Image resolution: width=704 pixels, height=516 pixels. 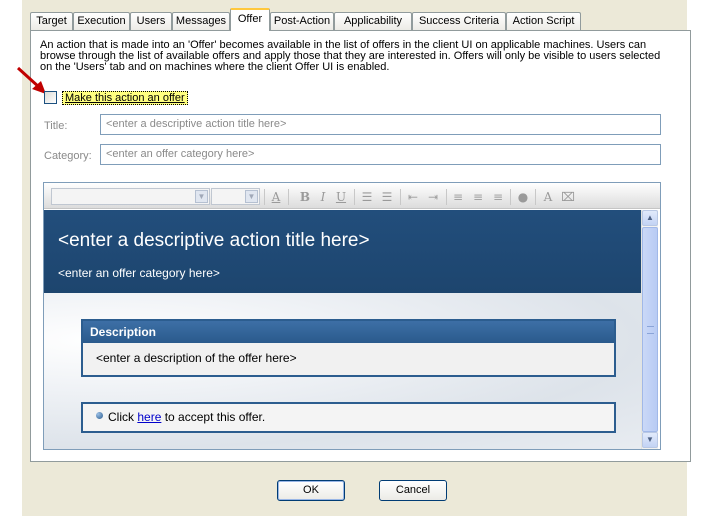 What do you see at coordinates (101, 21) in the screenshot?
I see `tab-execution: Execution` at bounding box center [101, 21].